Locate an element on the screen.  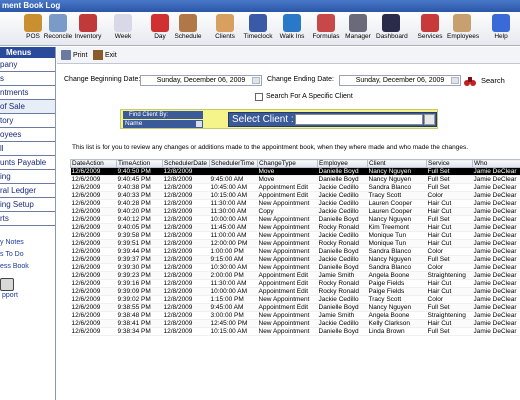
table-cell: Move is located at coordinates (287, 179).